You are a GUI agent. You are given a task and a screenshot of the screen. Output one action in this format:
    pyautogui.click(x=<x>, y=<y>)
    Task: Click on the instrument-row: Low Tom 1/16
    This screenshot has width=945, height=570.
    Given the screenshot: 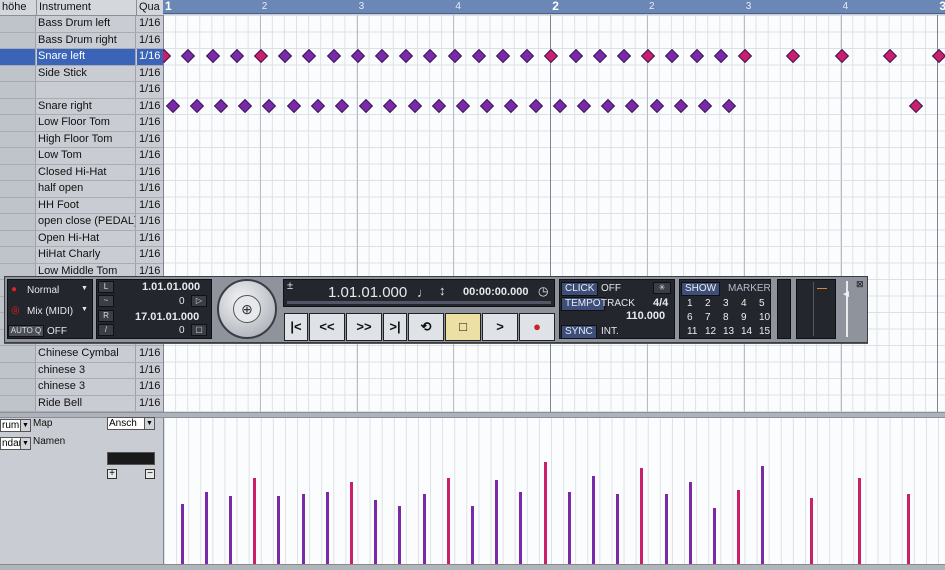 What is the action you would take?
    pyautogui.click(x=81, y=156)
    